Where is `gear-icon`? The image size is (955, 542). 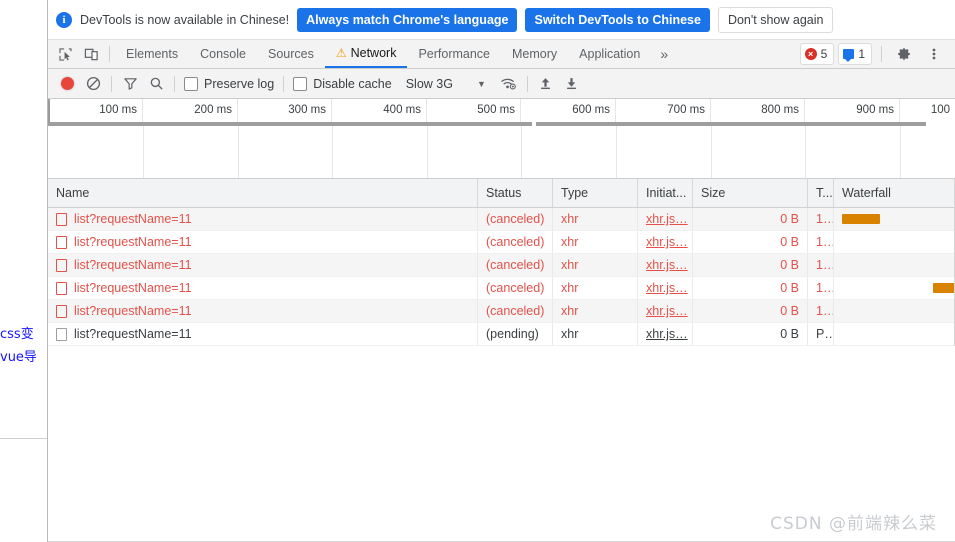
gear-icon is located at coordinates (904, 54).